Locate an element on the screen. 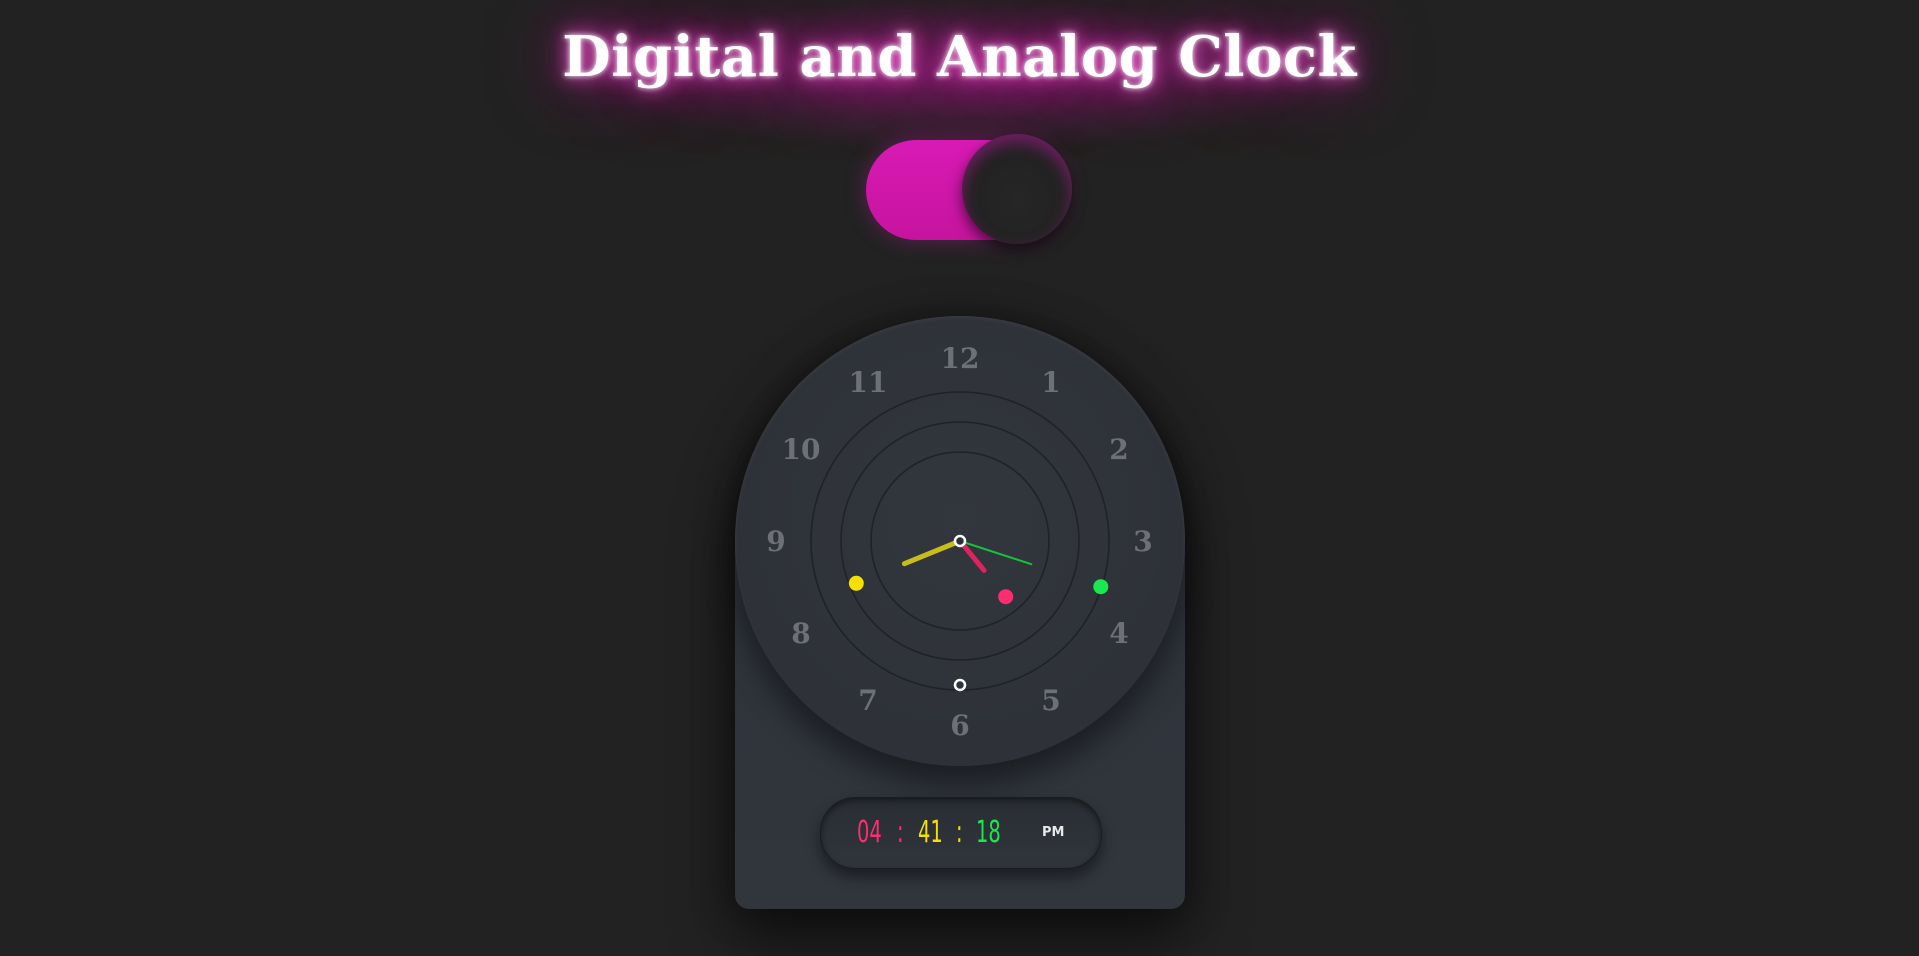 Image resolution: width=1919 pixels, height=956 pixels. digital-hours: 04 is located at coordinates (869, 832).